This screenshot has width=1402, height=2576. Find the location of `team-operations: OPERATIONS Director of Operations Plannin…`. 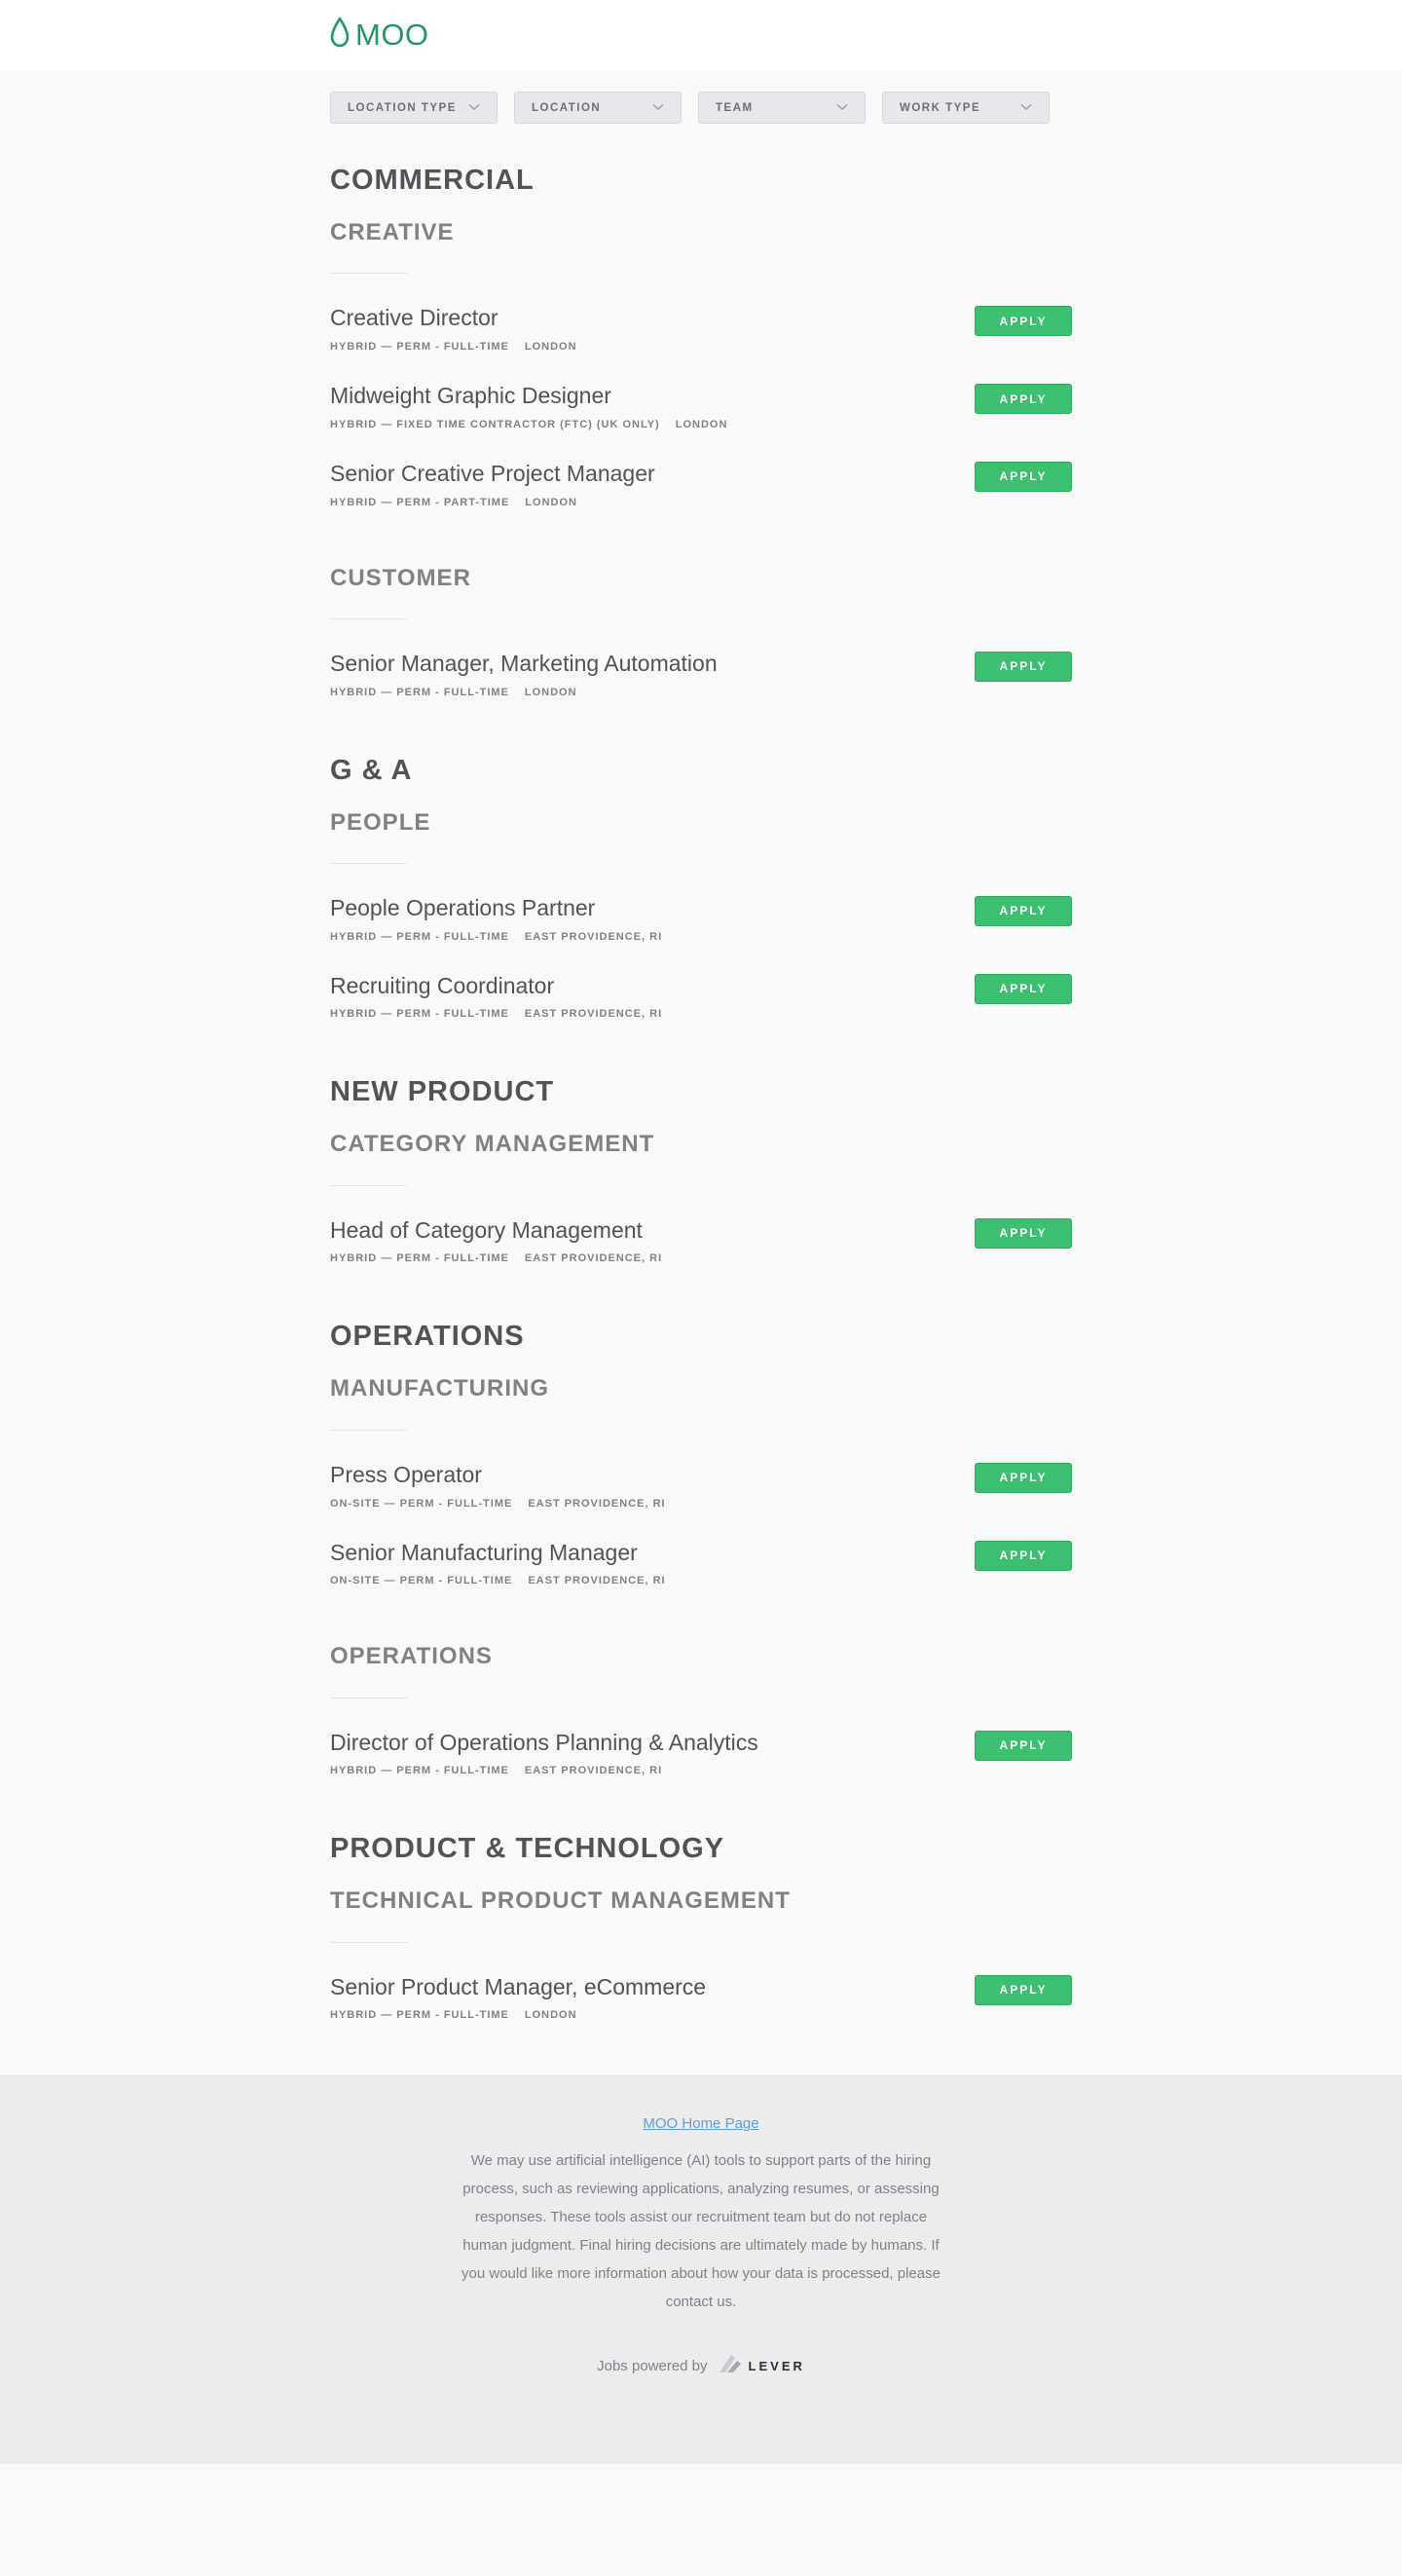

team-operations: OPERATIONS Director of Operations Plannin… is located at coordinates (701, 1710).